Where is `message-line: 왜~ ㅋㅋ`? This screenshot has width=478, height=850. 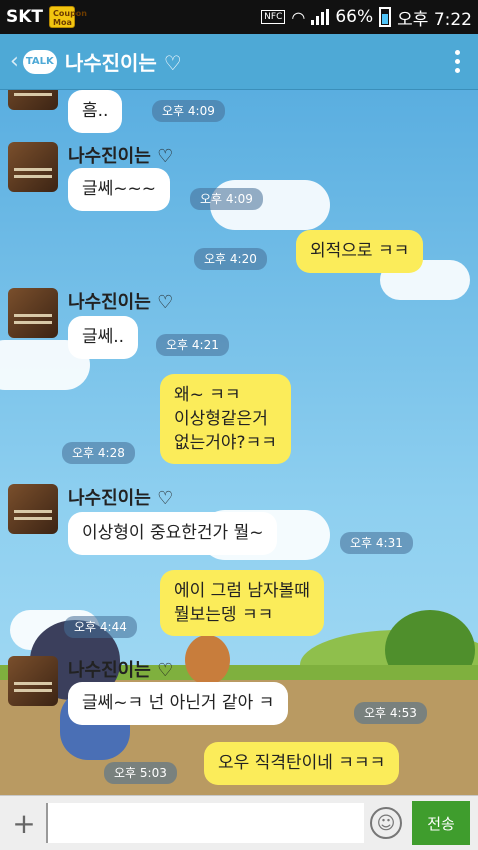 message-line: 왜~ ㅋㅋ is located at coordinates (207, 395).